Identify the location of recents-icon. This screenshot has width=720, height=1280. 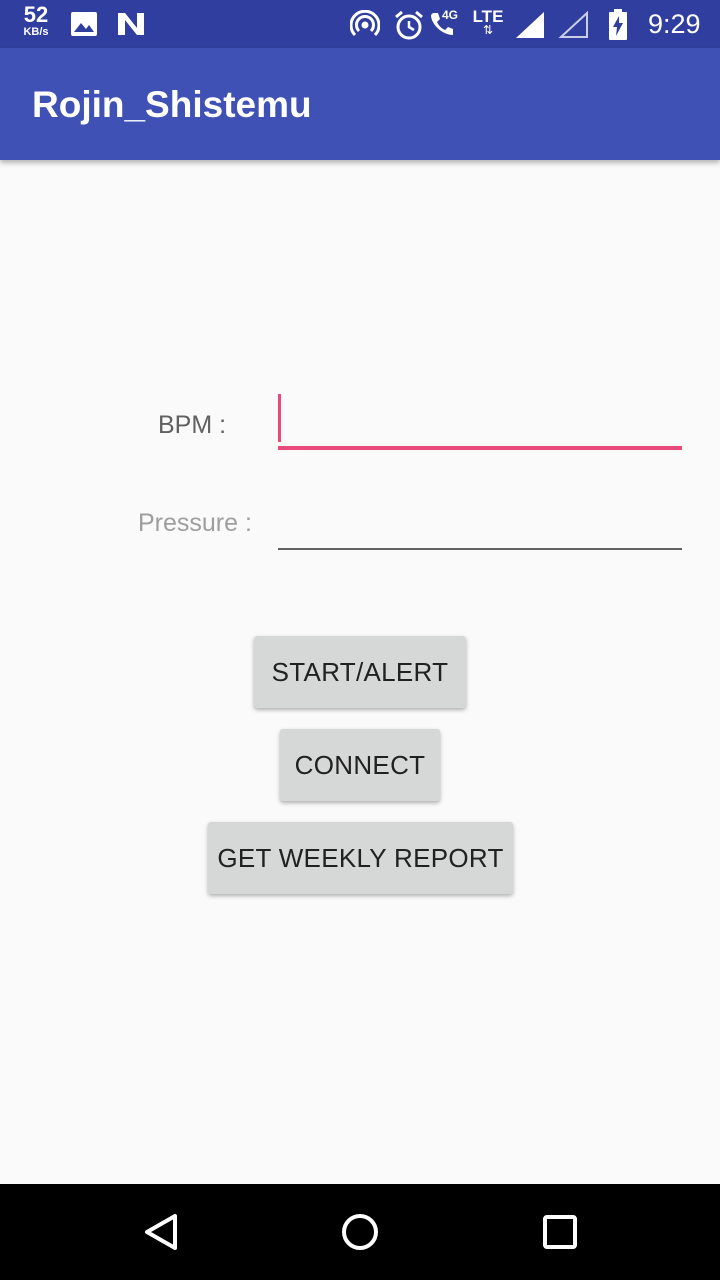
(560, 1232).